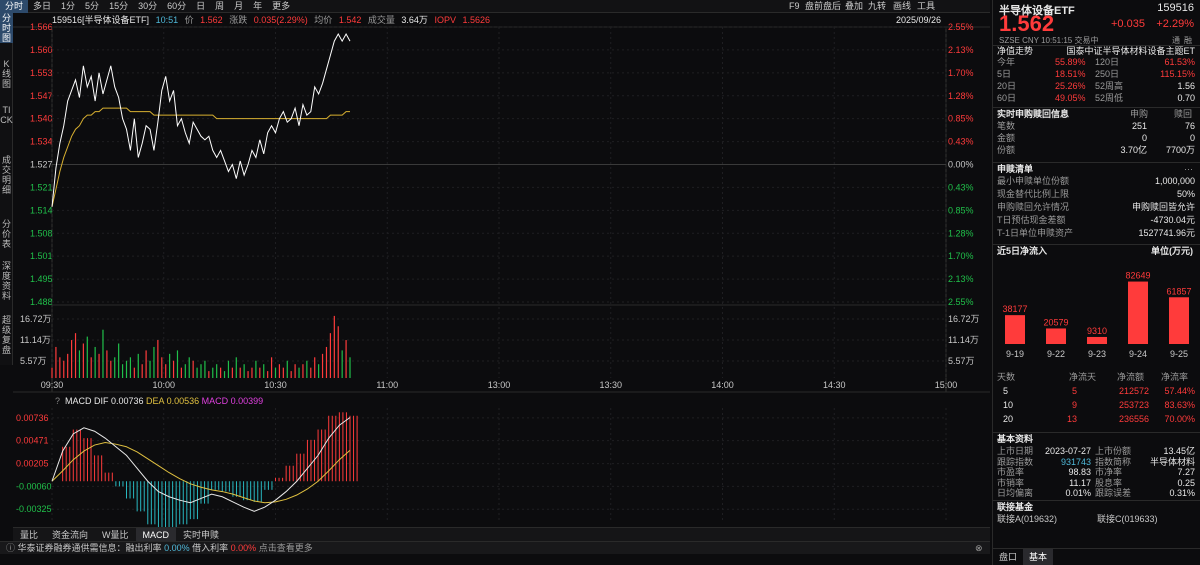  What do you see at coordinates (201, 534) in the screenshot?
I see `indicator-tab-4: 实时申赎` at bounding box center [201, 534].